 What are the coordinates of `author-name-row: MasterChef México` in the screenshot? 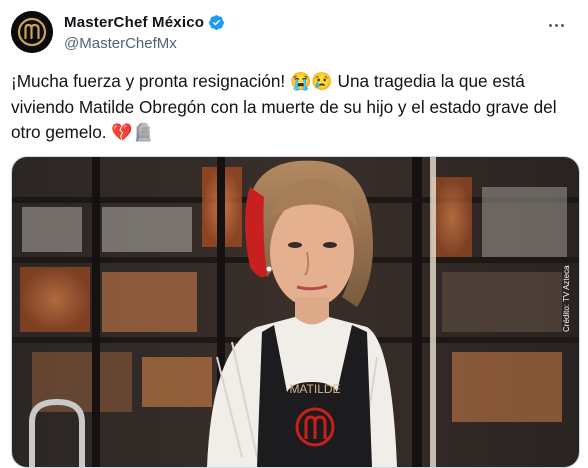 It's located at (144, 22).